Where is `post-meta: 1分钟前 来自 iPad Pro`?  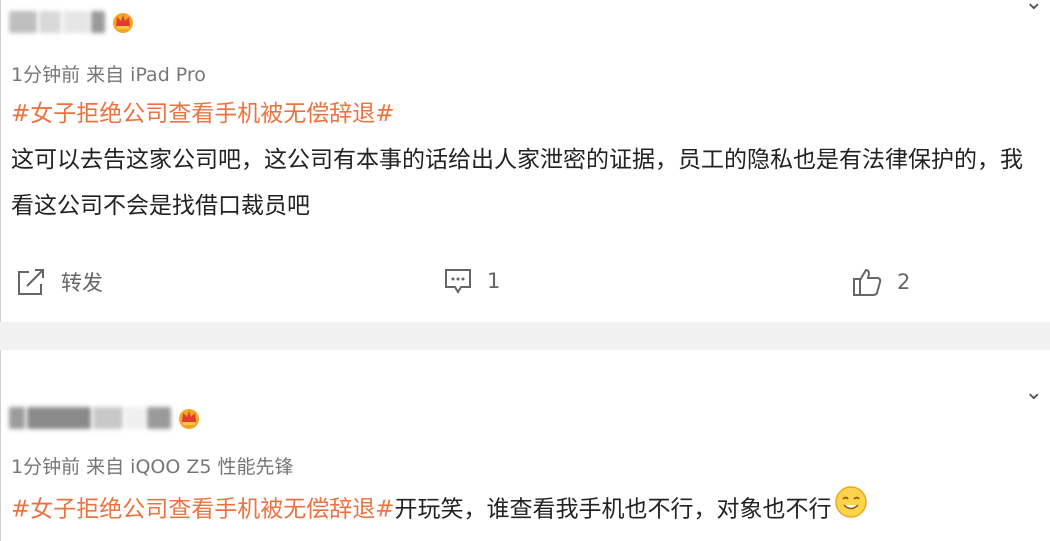 post-meta: 1分钟前 来自 iPad Pro is located at coordinates (108, 75).